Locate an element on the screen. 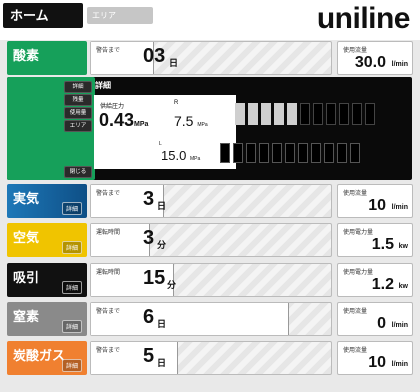 The width and height of the screenshot is (420, 392). row-nitrogen: 窒素 詳細 警告まで 6 日 使用流量 0 l/min is located at coordinates (209, 319).